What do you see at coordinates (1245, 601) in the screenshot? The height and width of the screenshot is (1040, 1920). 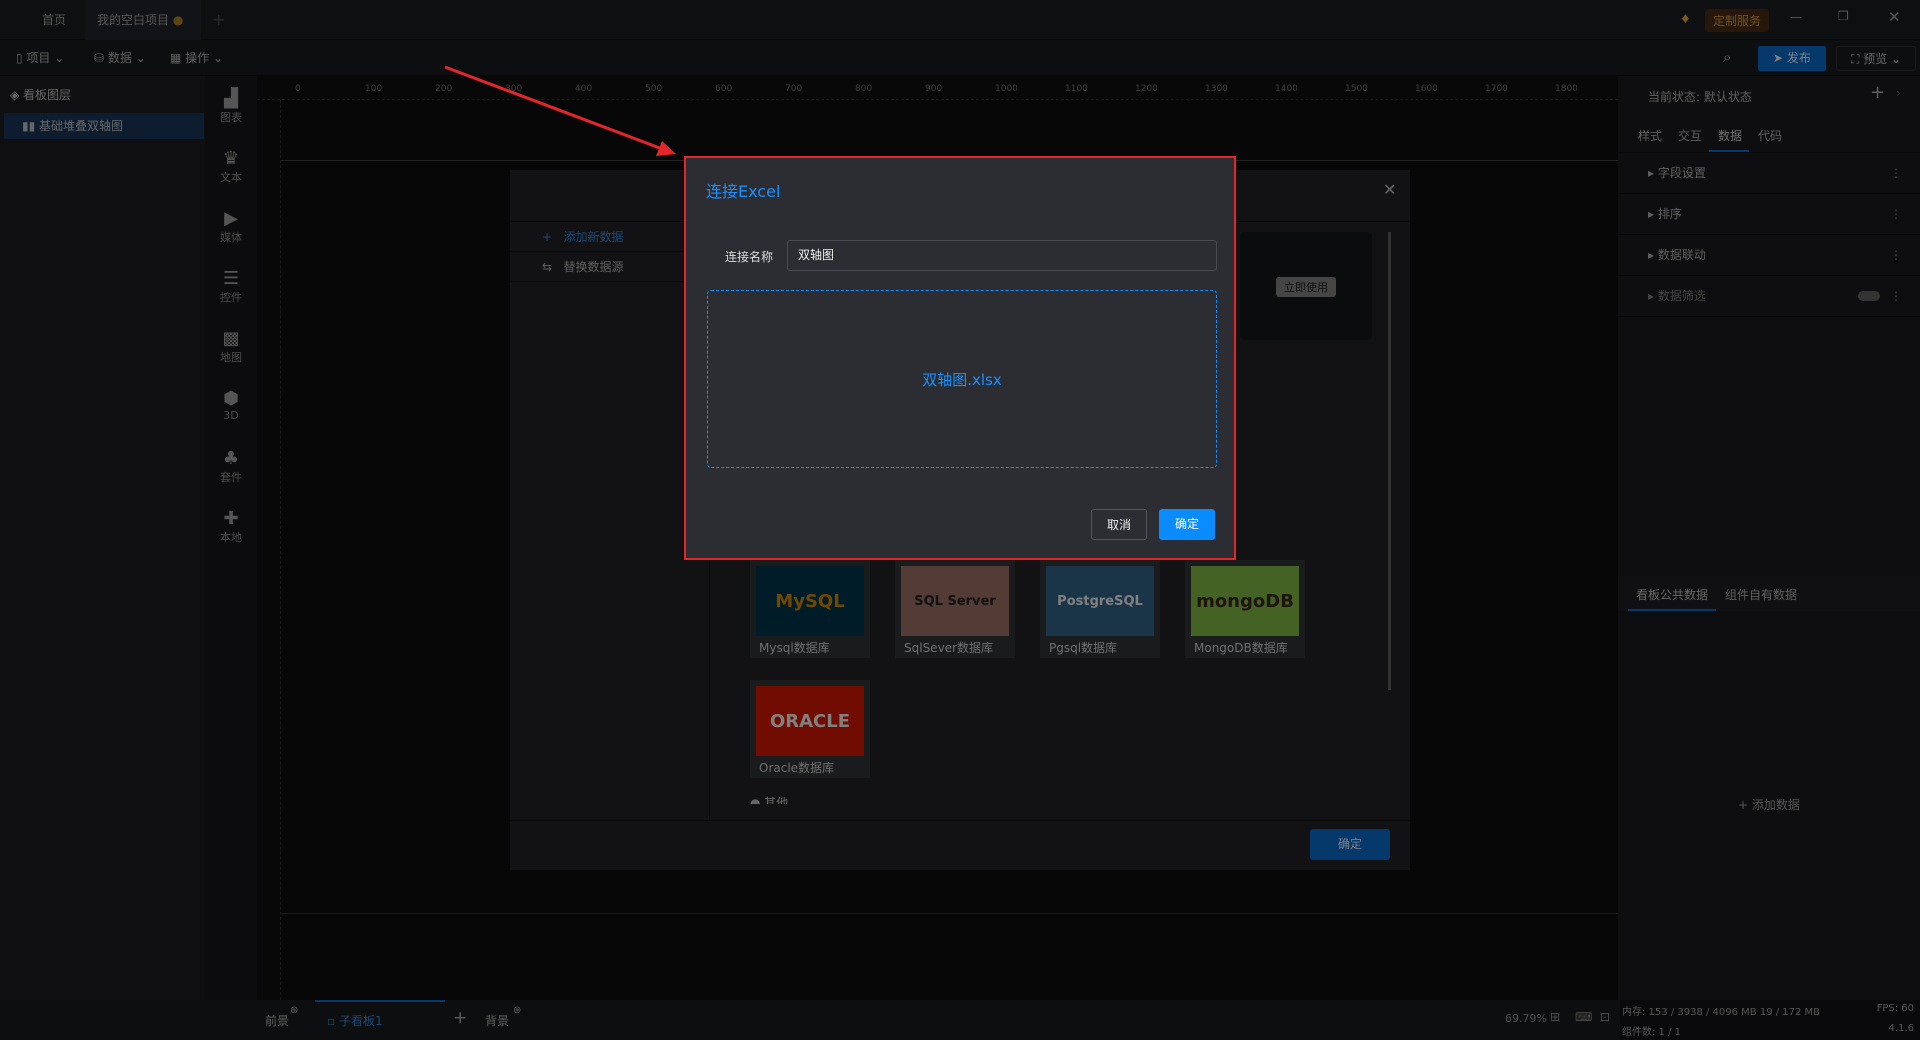 I see `database-logo: mongoDB` at bounding box center [1245, 601].